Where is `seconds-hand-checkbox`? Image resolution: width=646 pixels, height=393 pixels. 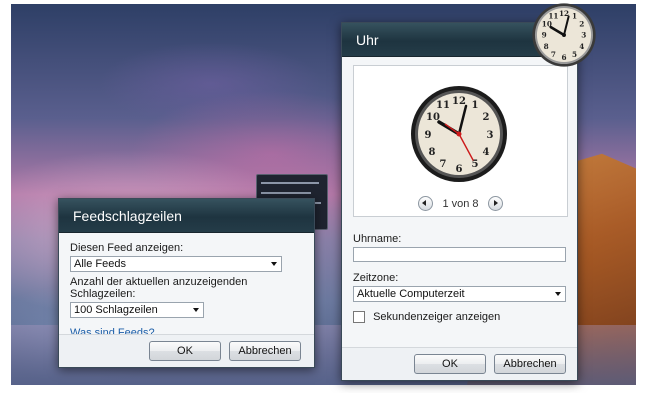
seconds-hand-checkbox is located at coordinates (359, 317).